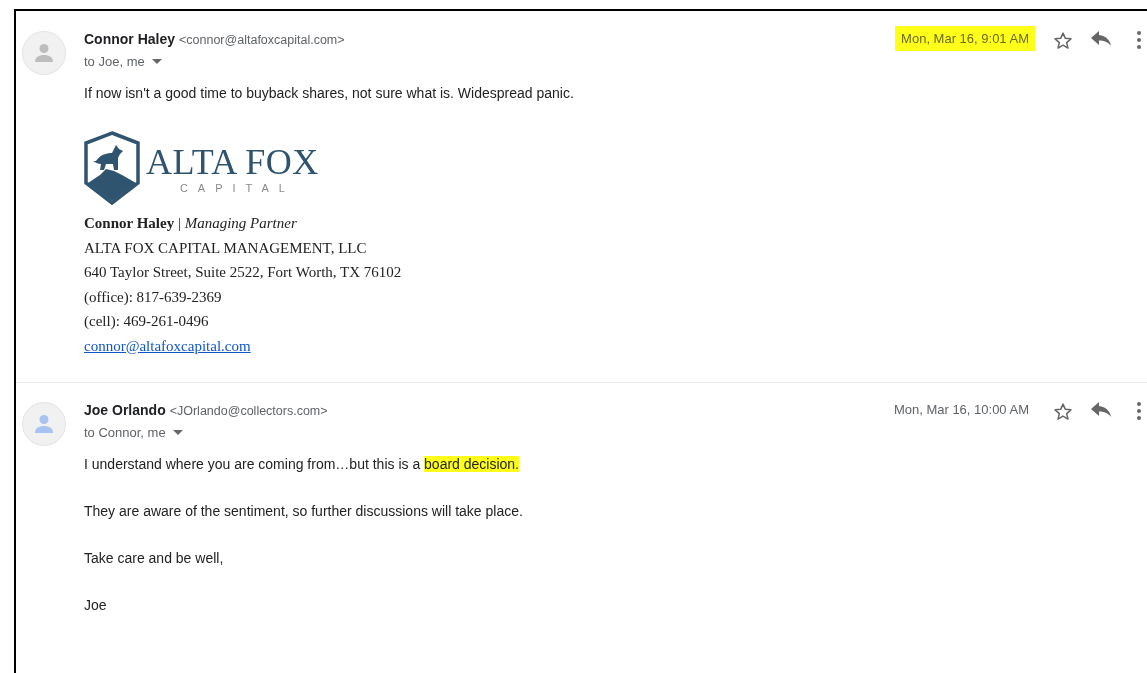 The image size is (1147, 673). What do you see at coordinates (304, 511) in the screenshot?
I see `message-text: They are aware of the sentiment, so further discussions will take place.` at bounding box center [304, 511].